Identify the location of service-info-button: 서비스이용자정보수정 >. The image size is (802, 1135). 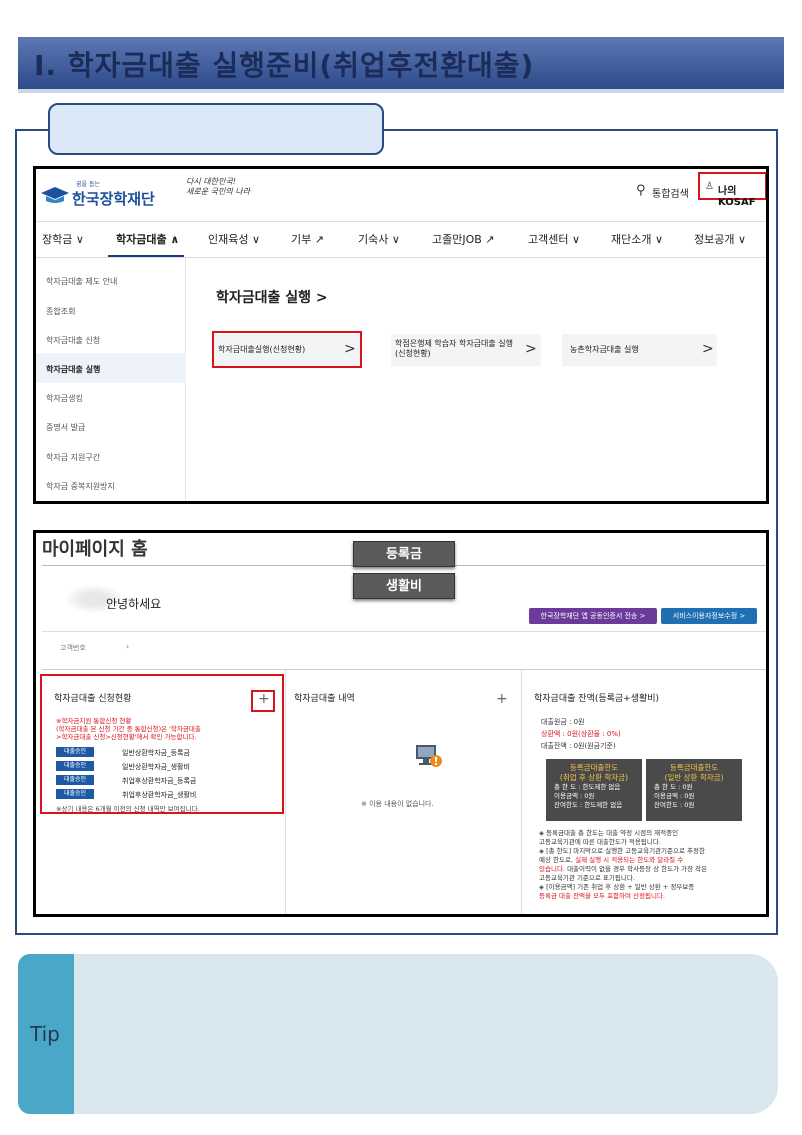
(709, 616).